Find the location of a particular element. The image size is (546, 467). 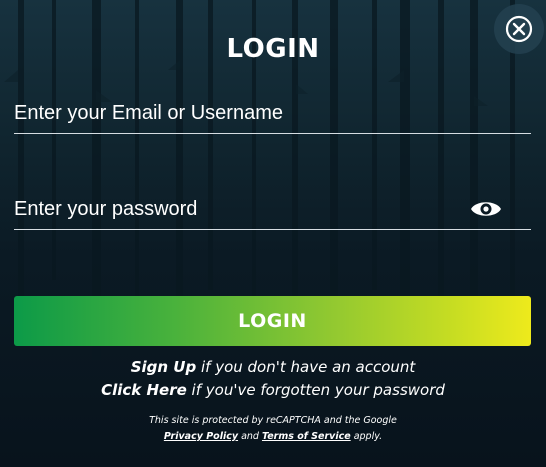

terms-of-service-link: Terms of Service is located at coordinates (306, 436).